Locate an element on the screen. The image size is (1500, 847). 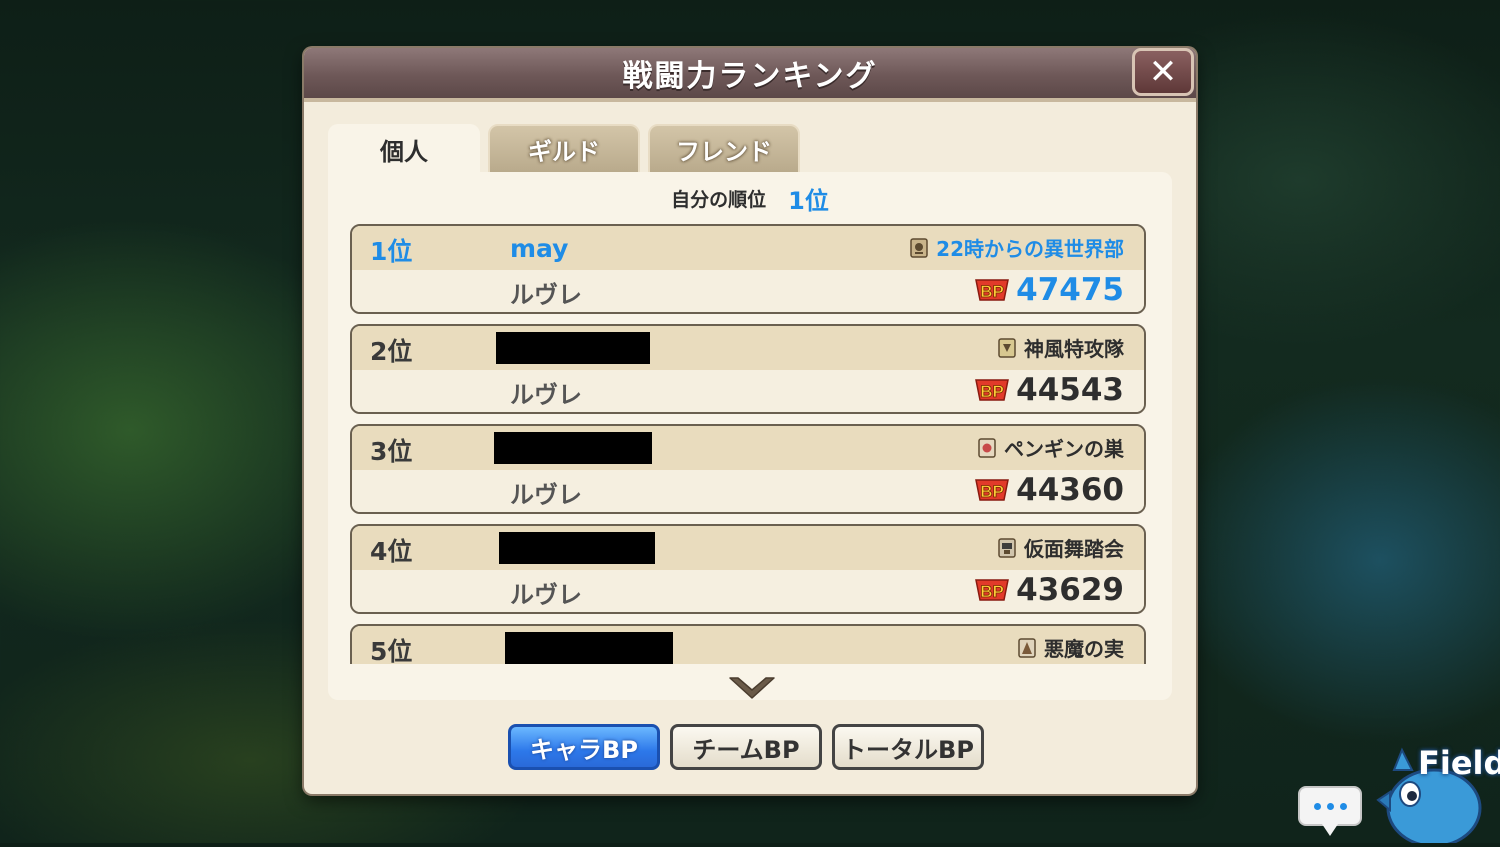
tab-friend: フレンド is located at coordinates (724, 149).